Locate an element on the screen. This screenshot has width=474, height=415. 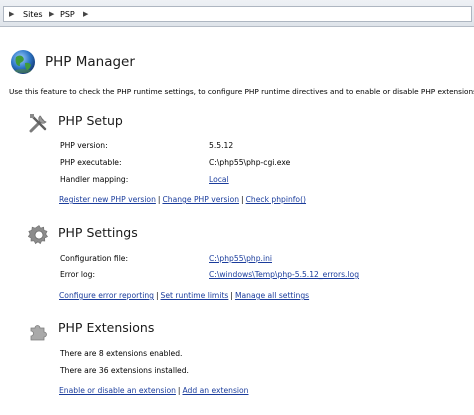
extensions-installed-text: There are 36 extensions installed. is located at coordinates (124, 370).